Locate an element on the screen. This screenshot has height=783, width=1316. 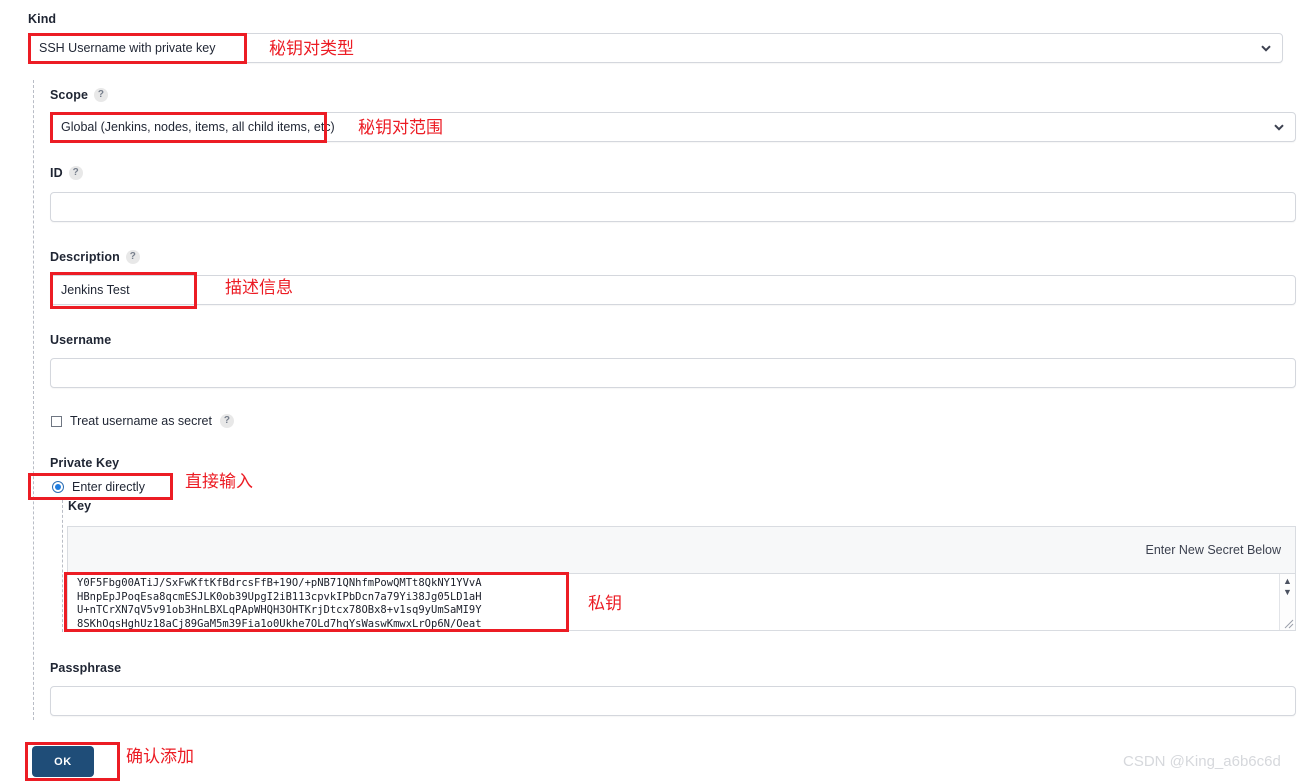
description-annotation-text: 描述信息 is located at coordinates (259, 287).